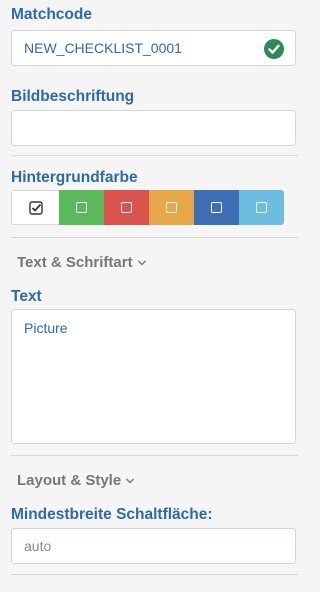  I want to click on background-label: Hintergrundfarbe, so click(74, 177).